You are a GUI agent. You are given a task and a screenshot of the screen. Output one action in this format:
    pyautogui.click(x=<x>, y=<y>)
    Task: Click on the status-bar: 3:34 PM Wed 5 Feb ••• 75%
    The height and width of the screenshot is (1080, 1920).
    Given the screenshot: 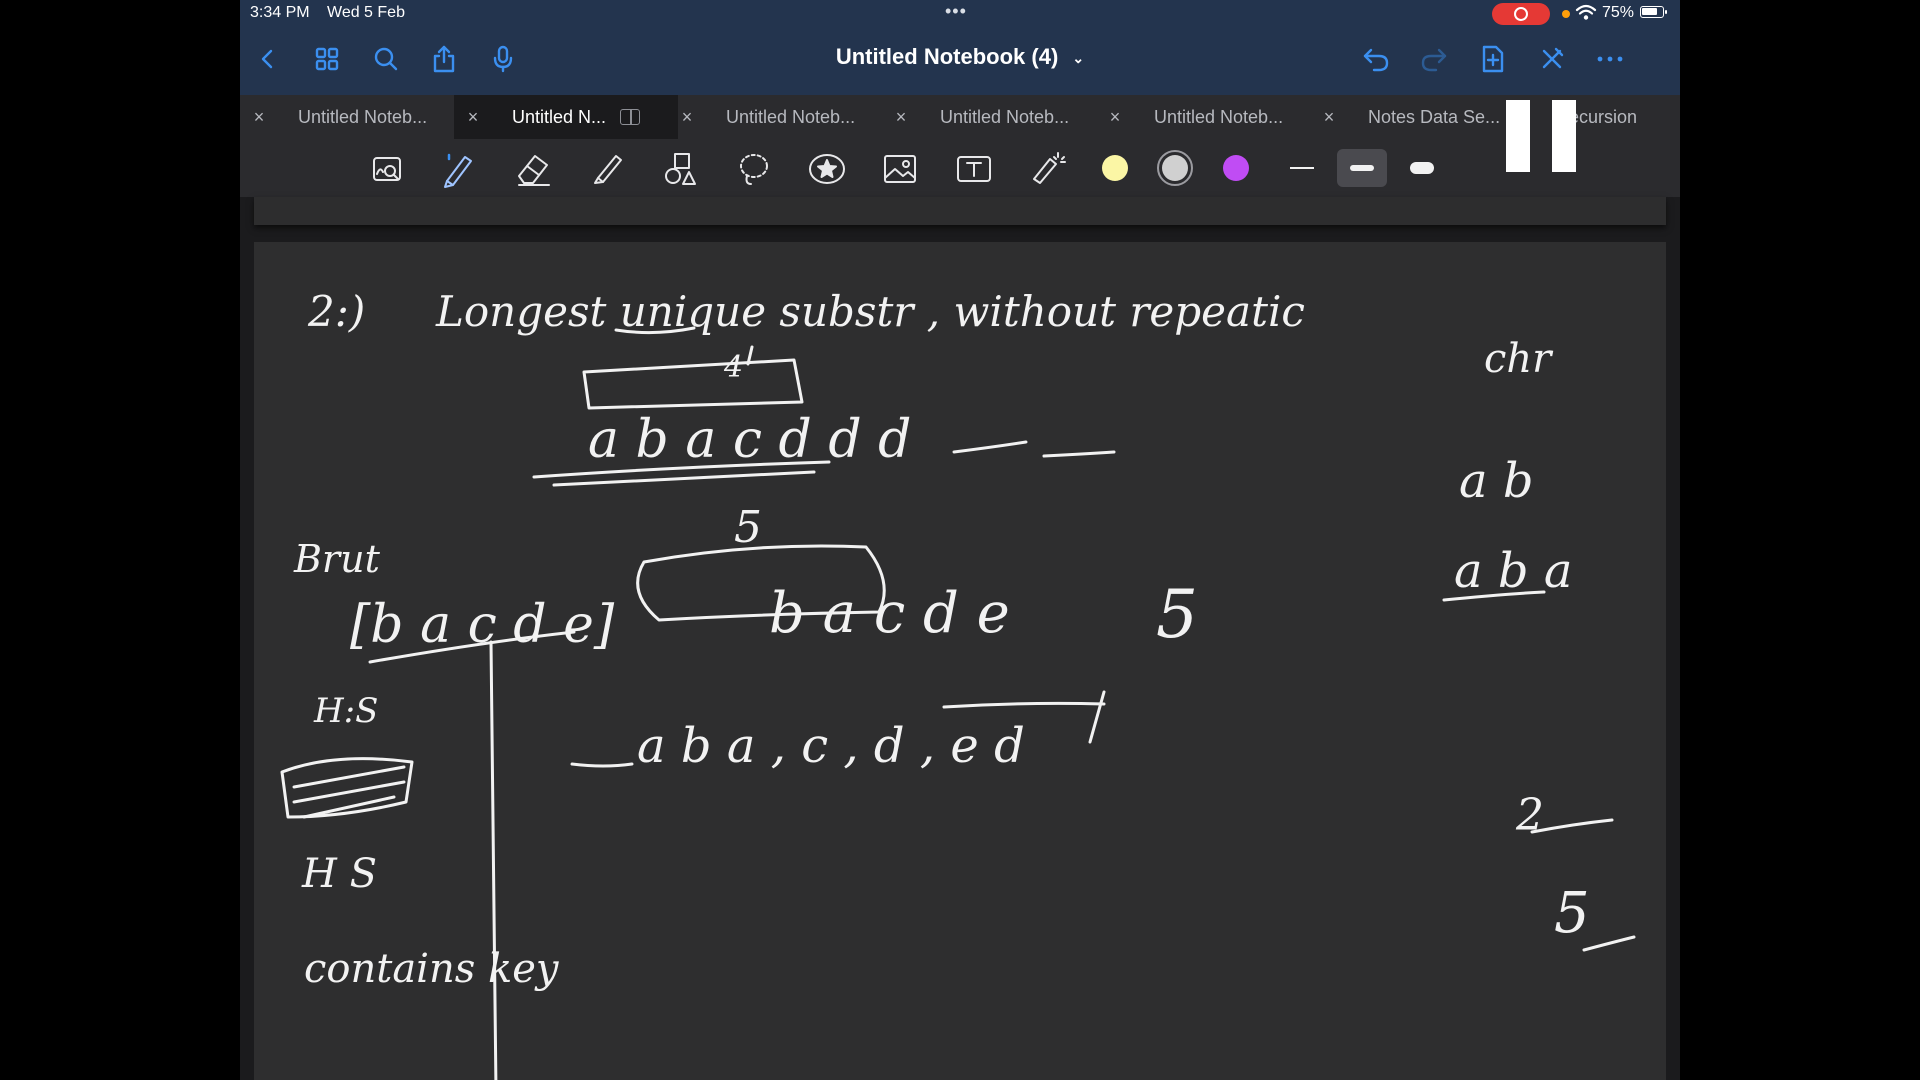 What is the action you would take?
    pyautogui.click(x=960, y=14)
    